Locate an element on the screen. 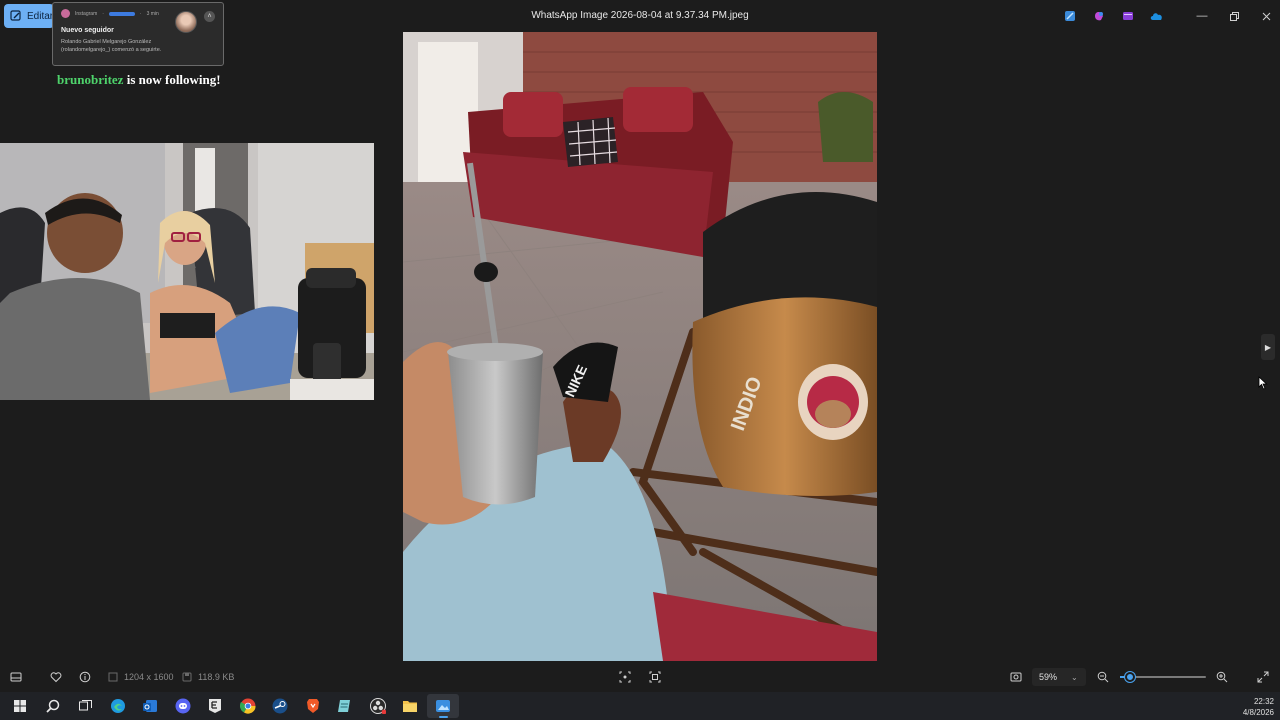 This screenshot has width=1280, height=720. zoom-slider is located at coordinates (1163, 677).